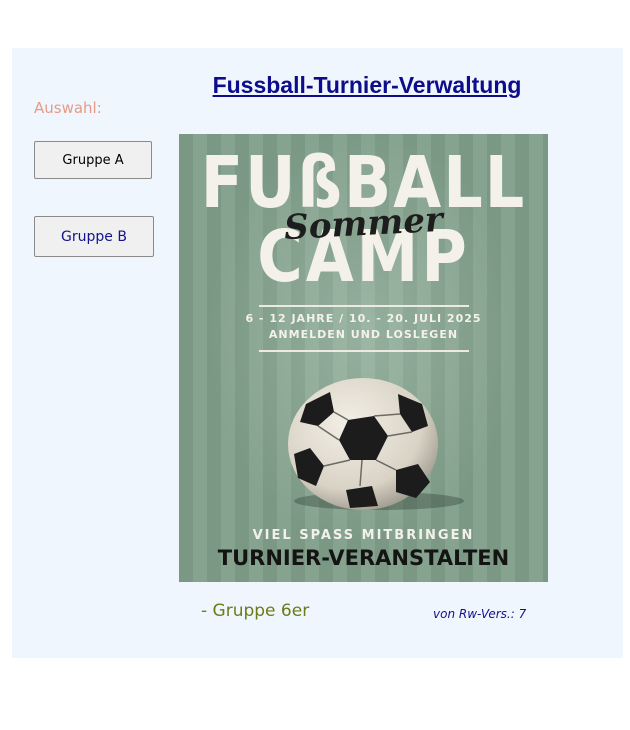 This screenshot has height=730, width=630. What do you see at coordinates (363, 444) in the screenshot?
I see `soccer-ball-icon` at bounding box center [363, 444].